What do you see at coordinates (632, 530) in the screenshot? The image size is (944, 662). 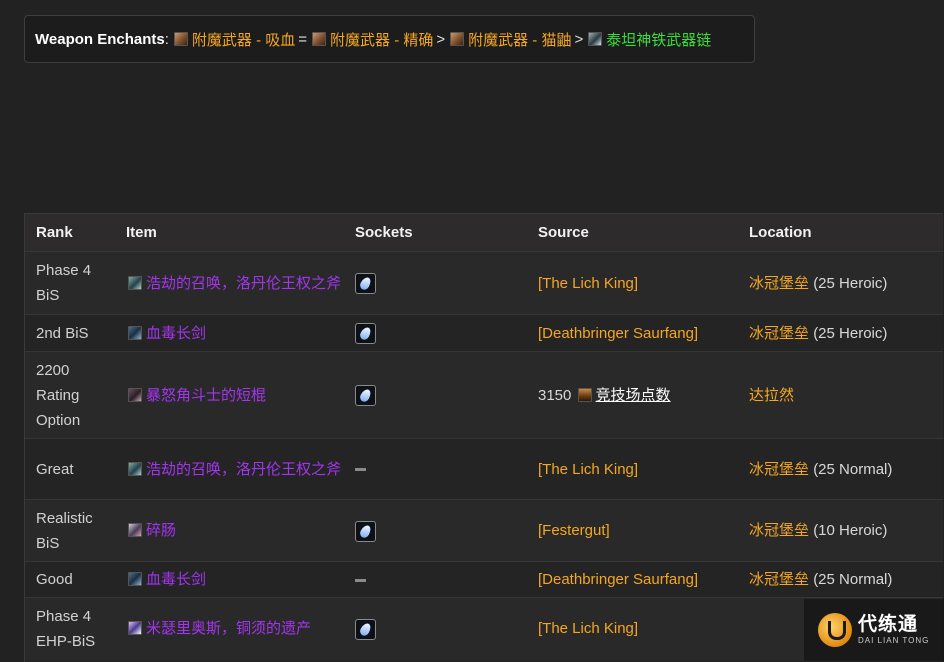 I see `source-cell: [Festergut]` at bounding box center [632, 530].